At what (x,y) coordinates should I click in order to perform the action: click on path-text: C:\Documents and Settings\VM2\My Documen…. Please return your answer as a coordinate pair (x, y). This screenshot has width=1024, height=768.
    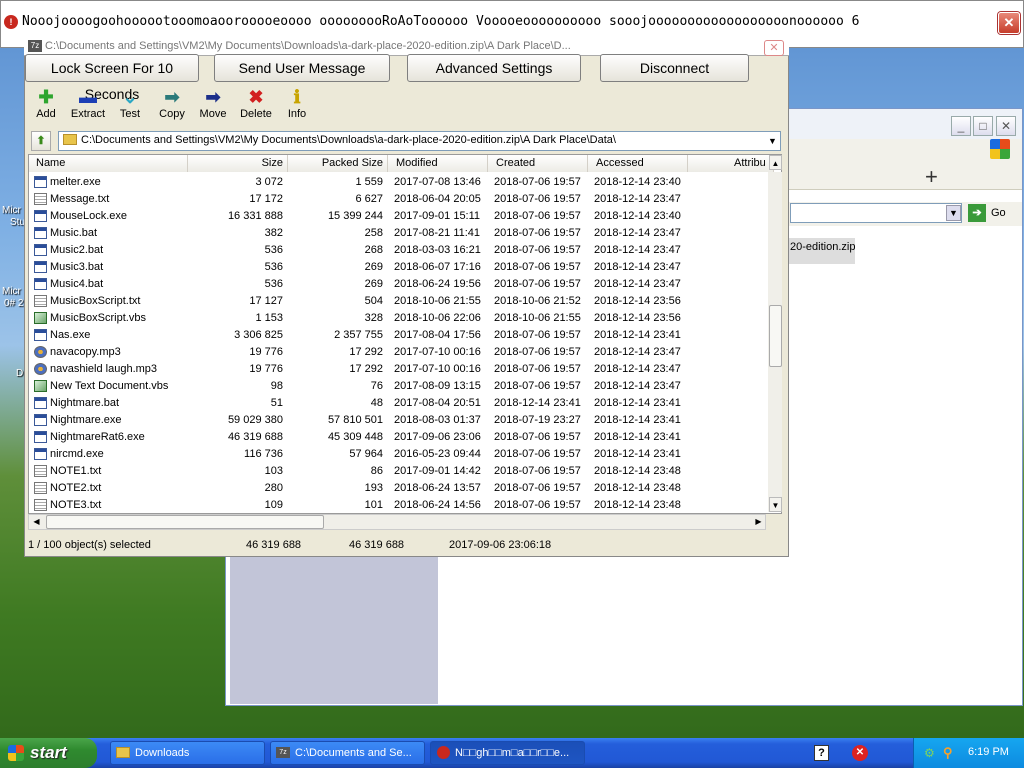
    Looking at the image, I should click on (348, 140).